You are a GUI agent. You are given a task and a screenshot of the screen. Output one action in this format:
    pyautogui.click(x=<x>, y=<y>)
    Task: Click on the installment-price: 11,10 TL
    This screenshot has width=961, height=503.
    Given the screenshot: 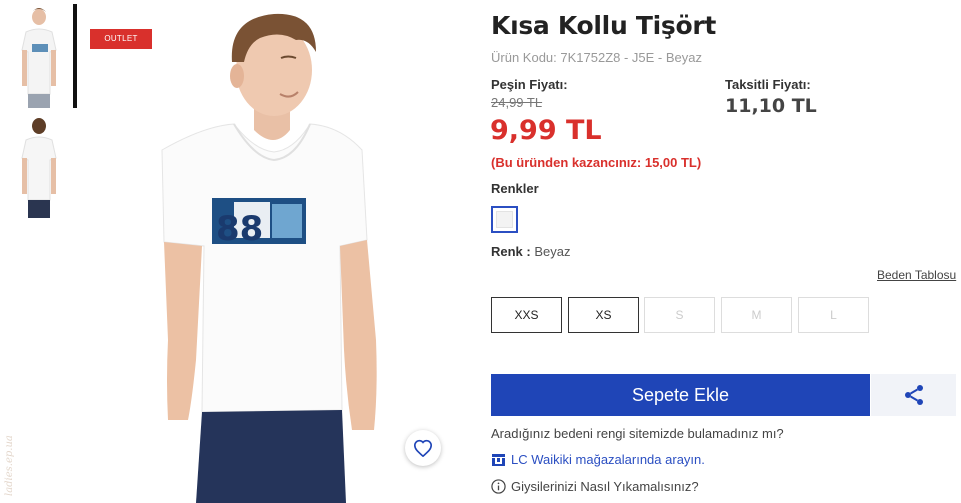 What is the action you would take?
    pyautogui.click(x=771, y=106)
    